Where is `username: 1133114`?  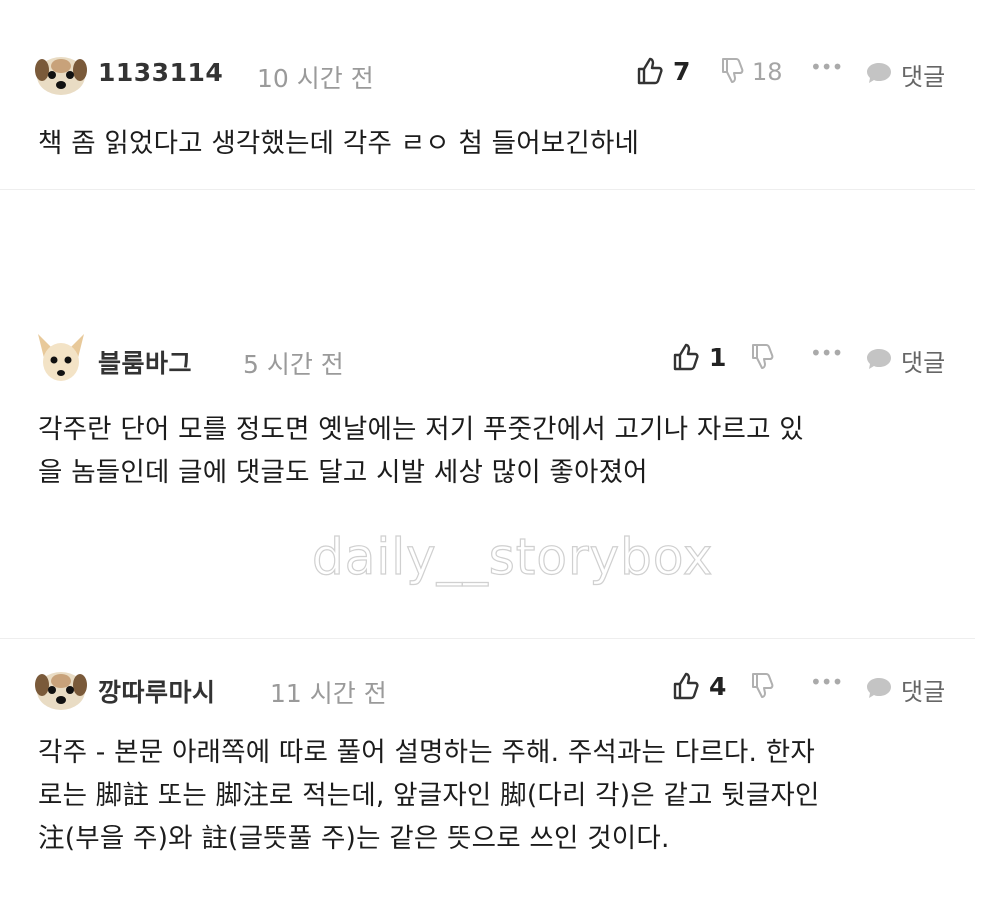
username: 1133114 is located at coordinates (160, 72).